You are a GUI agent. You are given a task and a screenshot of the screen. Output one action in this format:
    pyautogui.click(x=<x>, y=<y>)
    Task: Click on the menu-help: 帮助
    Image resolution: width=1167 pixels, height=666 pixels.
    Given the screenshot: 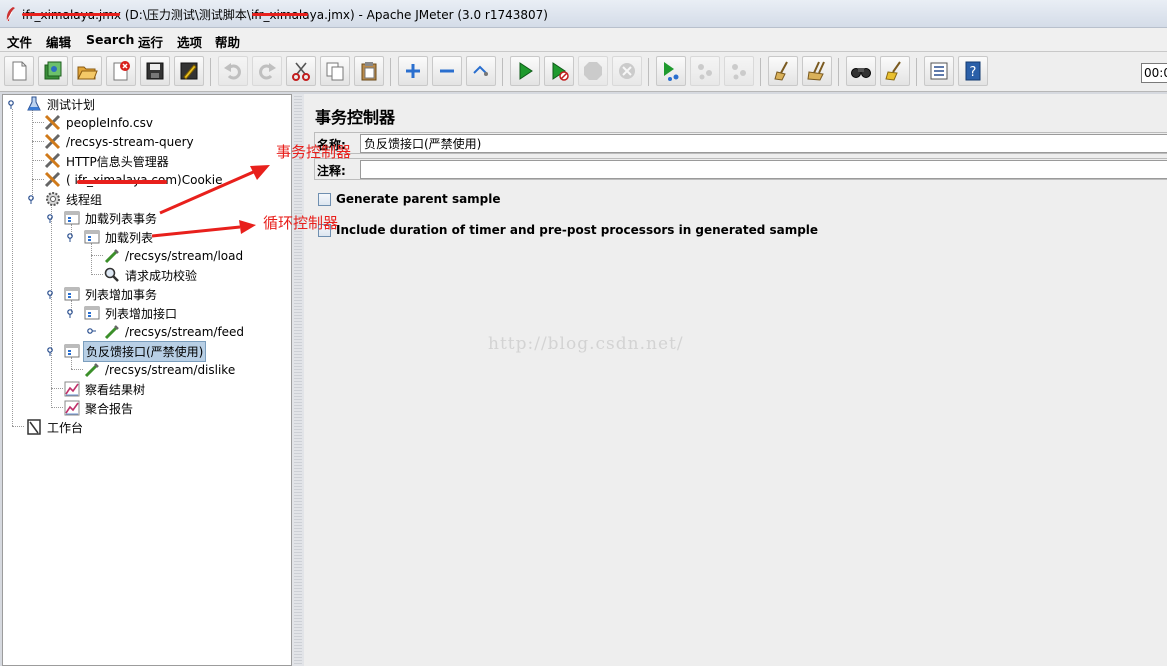 What is the action you would take?
    pyautogui.click(x=227, y=41)
    